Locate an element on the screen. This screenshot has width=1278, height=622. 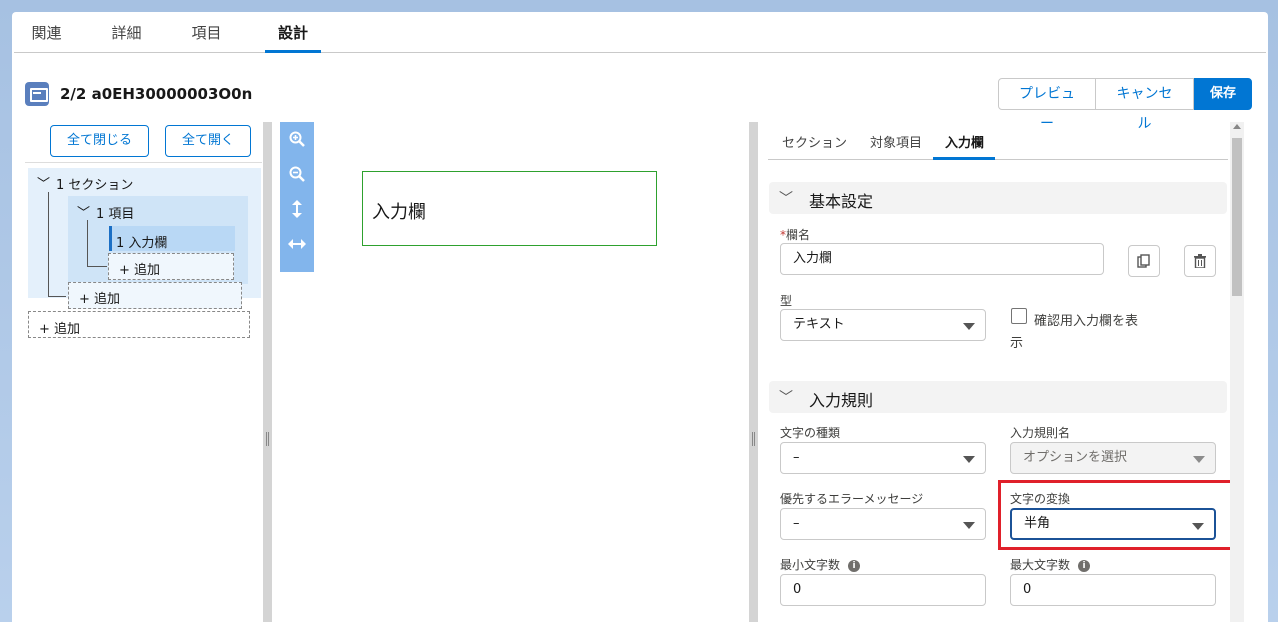
tab-input-field: 入力欄 is located at coordinates (964, 146).